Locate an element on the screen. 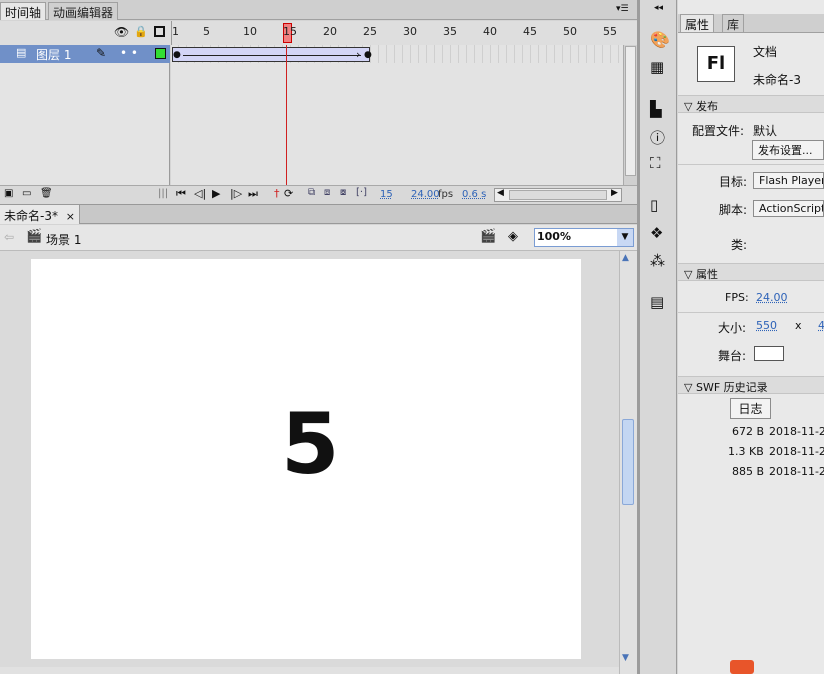 The image size is (824, 674). timeline-header: 👁 🔒 1 5 10 15 20 25 30 35 40 45 50 55 is located at coordinates (318, 33).